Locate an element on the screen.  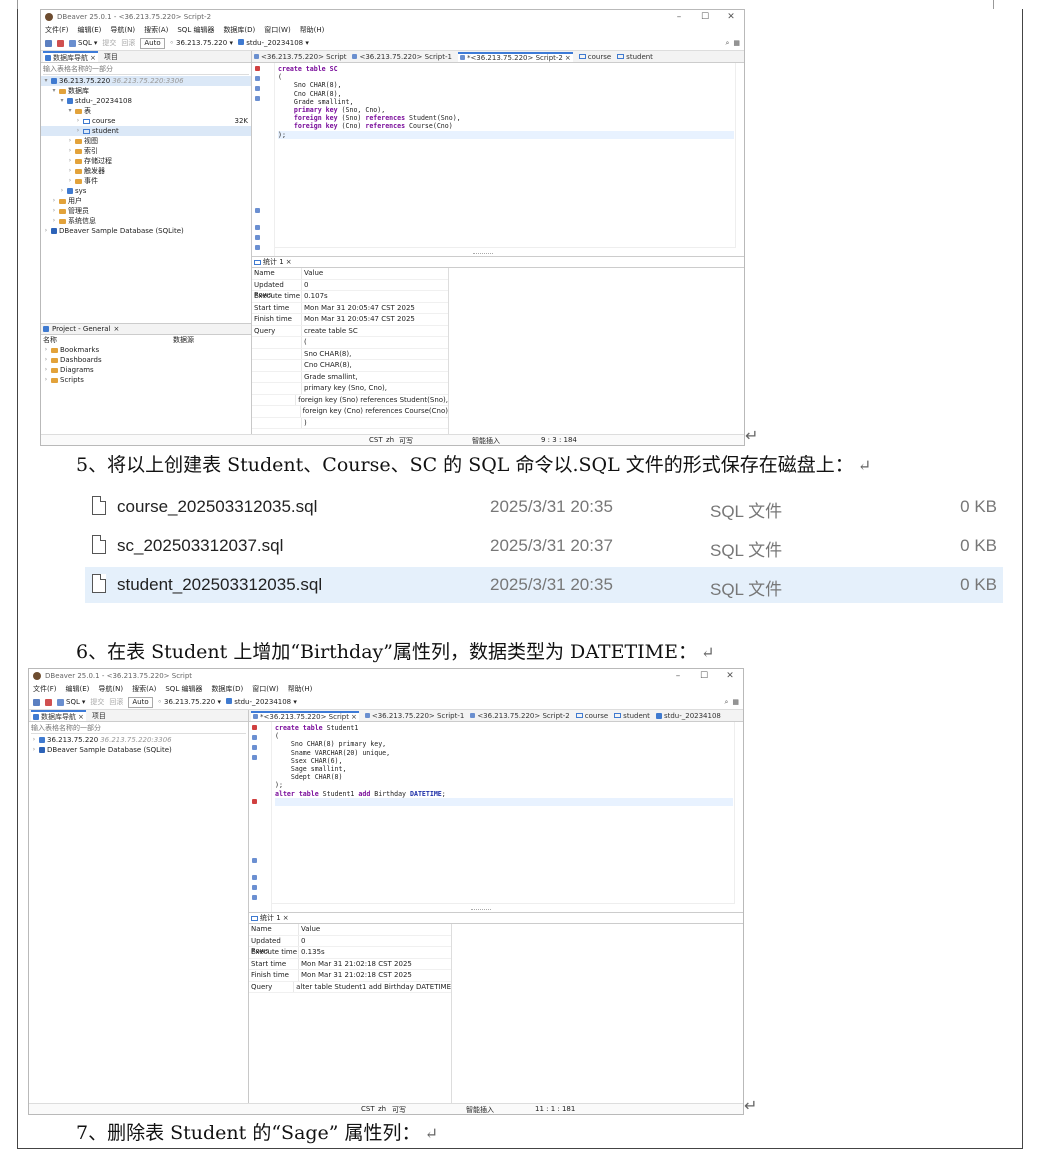
tab-script-2: <36.213.75.220> Script-2 is located at coordinates (520, 716).